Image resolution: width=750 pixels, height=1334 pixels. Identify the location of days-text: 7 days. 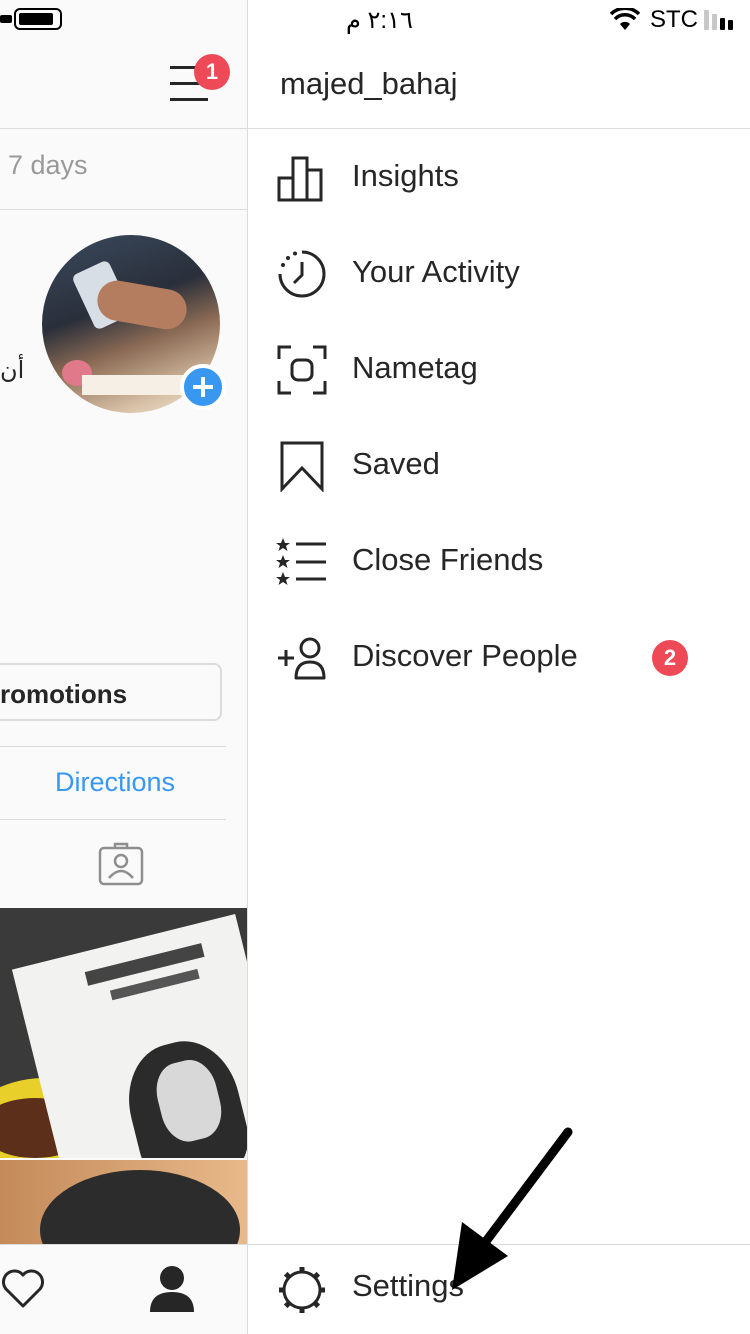
(48, 165).